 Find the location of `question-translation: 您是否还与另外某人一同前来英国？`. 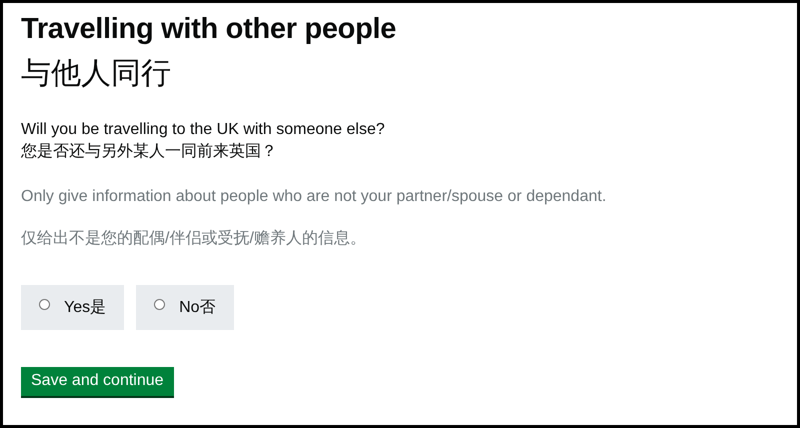

question-translation: 您是否还与另外某人一同前来英国？ is located at coordinates (149, 152).